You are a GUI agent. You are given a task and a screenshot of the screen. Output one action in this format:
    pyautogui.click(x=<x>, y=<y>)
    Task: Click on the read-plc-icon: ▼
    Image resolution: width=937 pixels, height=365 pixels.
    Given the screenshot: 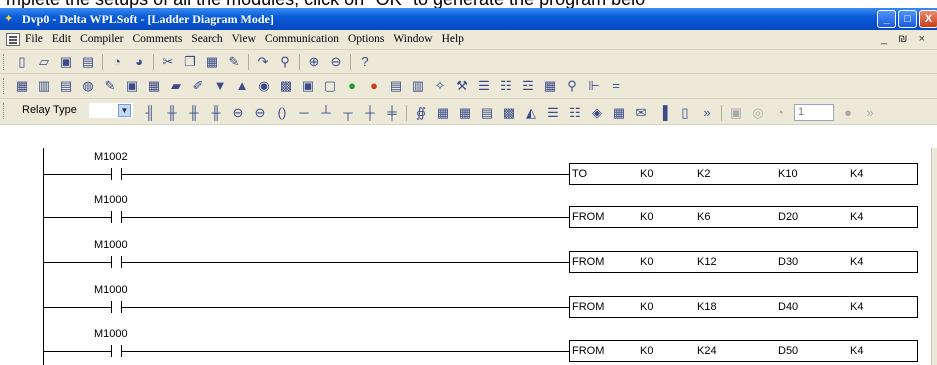 What is the action you would take?
    pyautogui.click(x=220, y=86)
    